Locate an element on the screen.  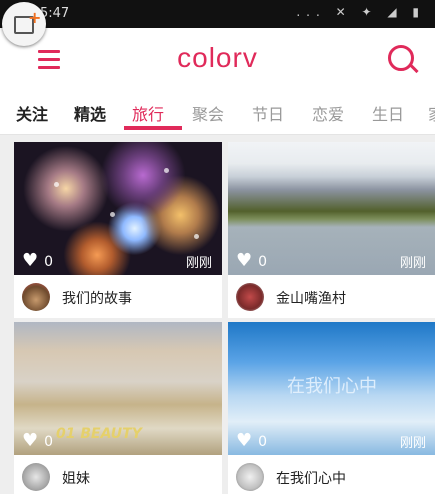
app-logo: colorv is located at coordinates (217, 57).